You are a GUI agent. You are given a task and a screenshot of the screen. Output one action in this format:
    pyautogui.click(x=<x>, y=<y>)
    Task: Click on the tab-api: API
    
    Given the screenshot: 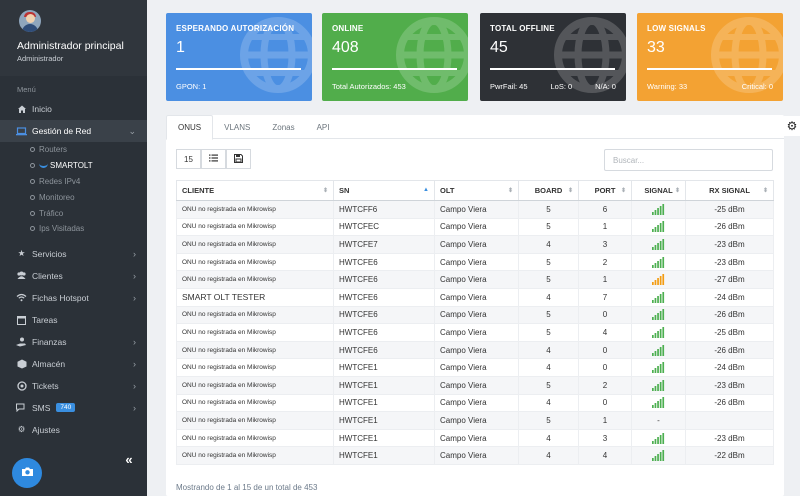 What is the action you would take?
    pyautogui.click(x=323, y=127)
    